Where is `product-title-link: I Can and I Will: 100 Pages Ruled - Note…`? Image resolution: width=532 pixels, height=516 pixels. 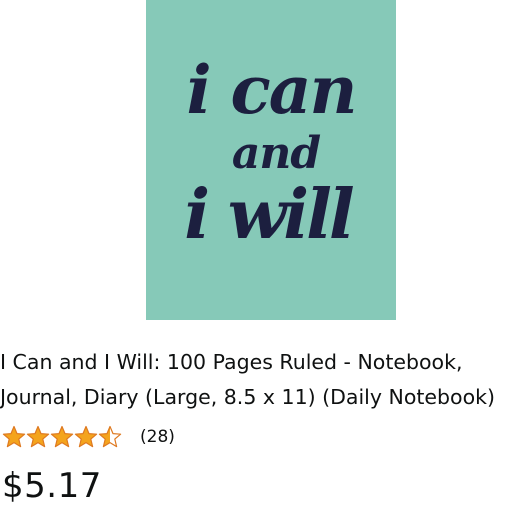
product-title-link: I Can and I Will: 100 Pages Ruled - Note… is located at coordinates (266, 380).